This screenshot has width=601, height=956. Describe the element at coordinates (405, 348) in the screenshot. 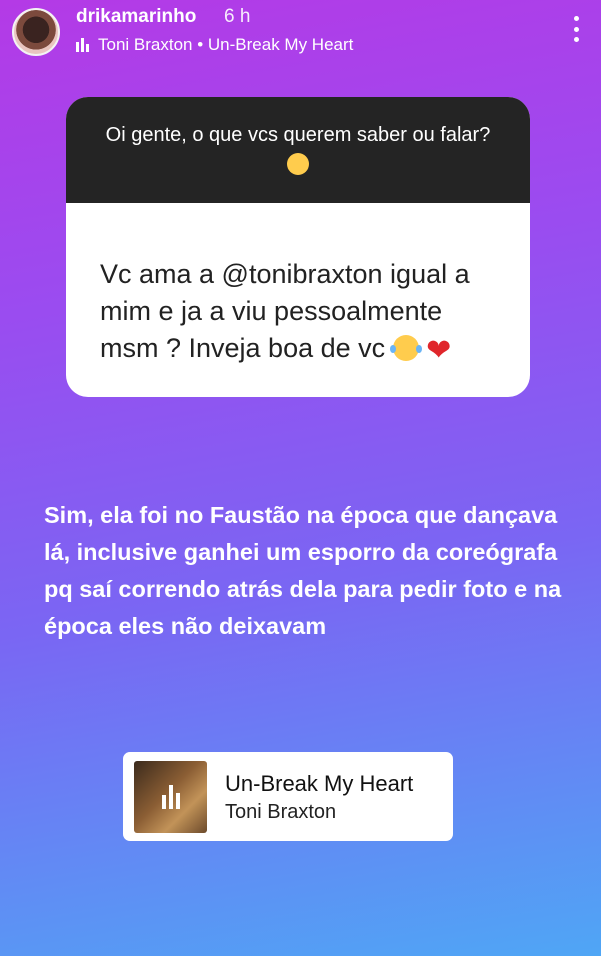

I see `laughing-tears-icon` at that location.